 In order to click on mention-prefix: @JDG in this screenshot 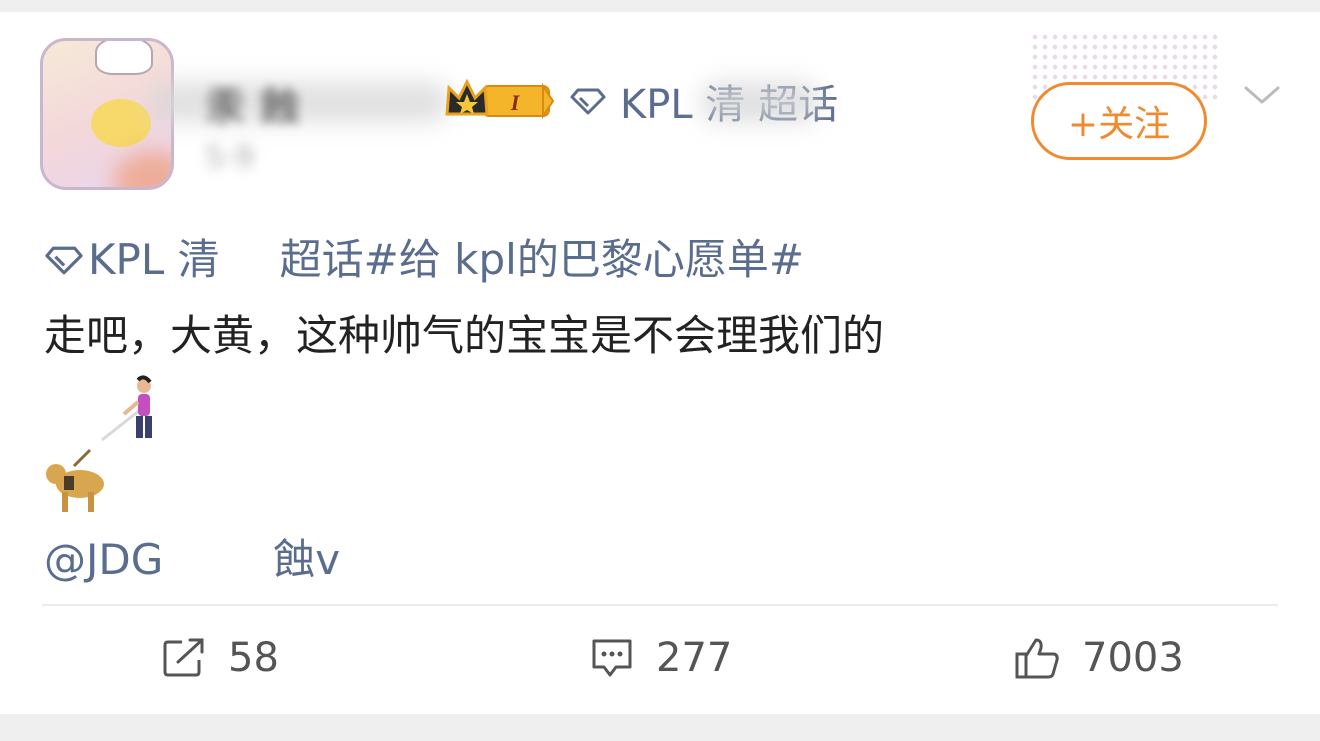, I will do `click(103, 559)`.